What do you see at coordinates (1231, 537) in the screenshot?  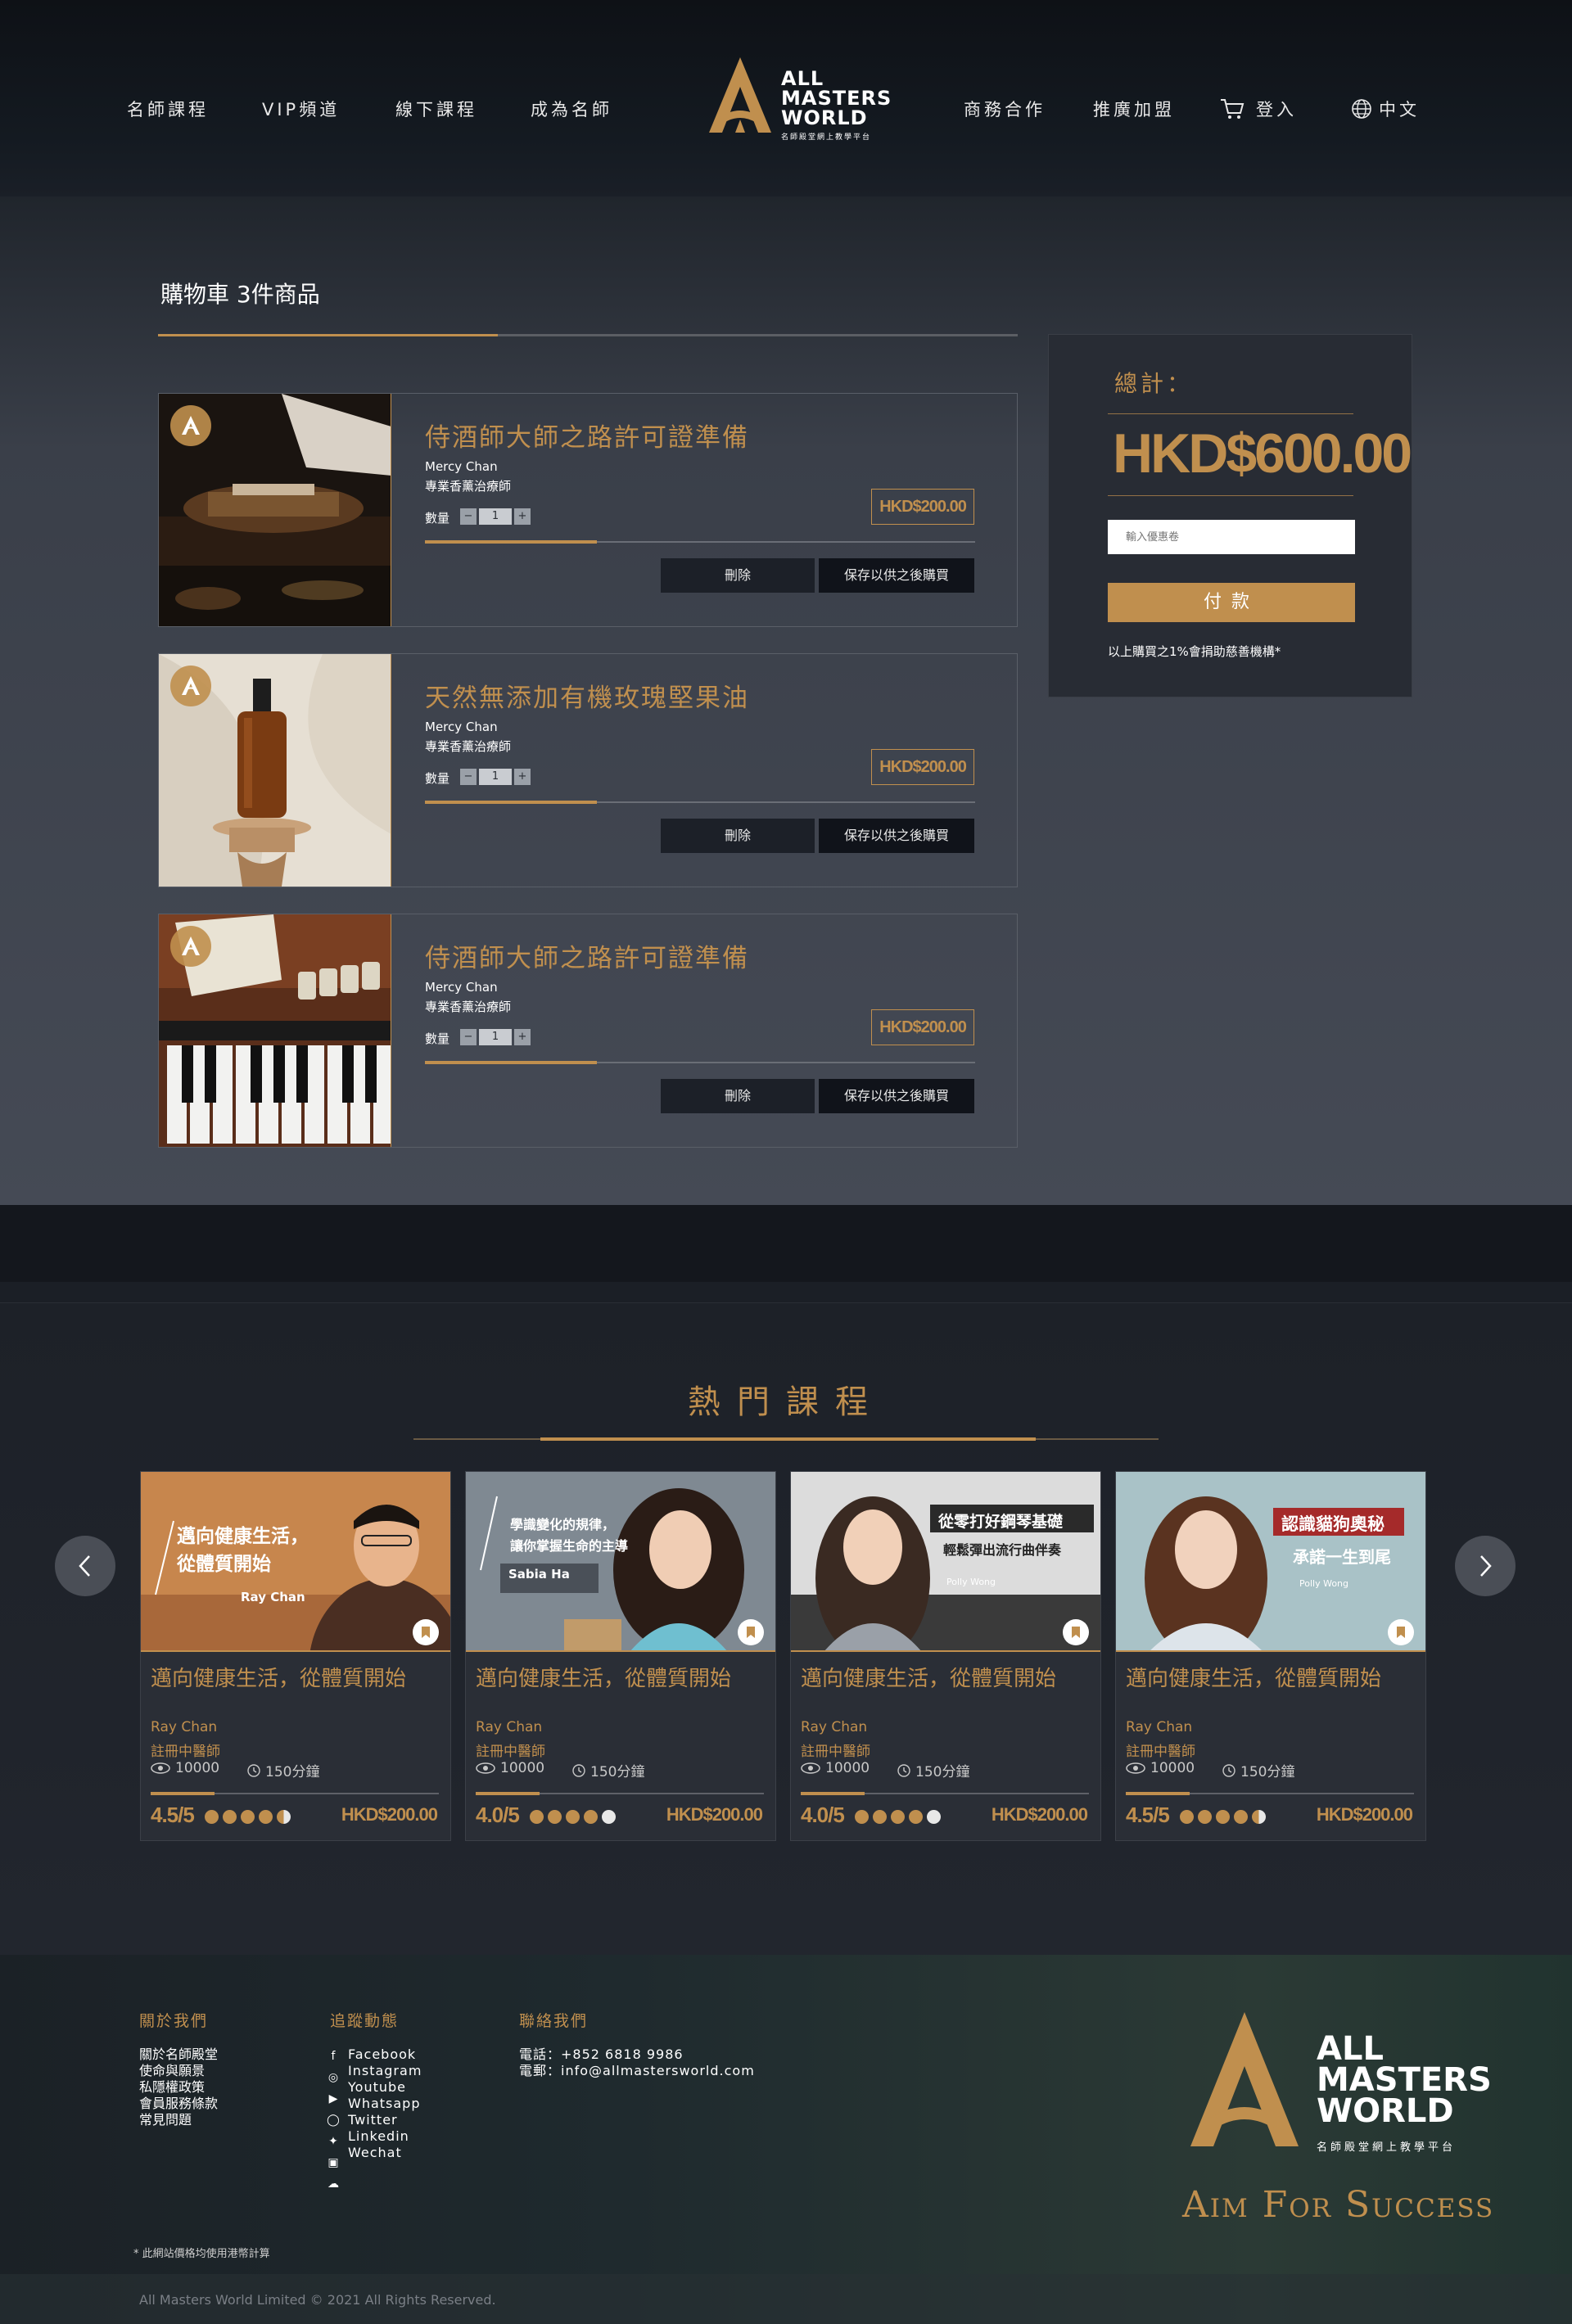 I see `coupon-input` at bounding box center [1231, 537].